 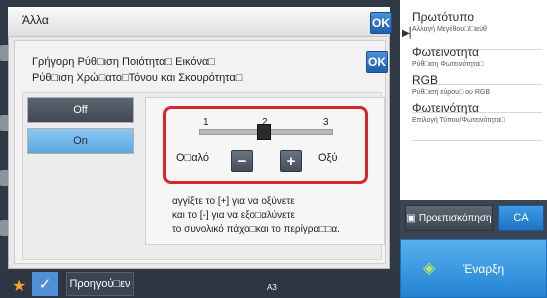 I want to click on start-button: ◈ Έναρξη, so click(x=473, y=268).